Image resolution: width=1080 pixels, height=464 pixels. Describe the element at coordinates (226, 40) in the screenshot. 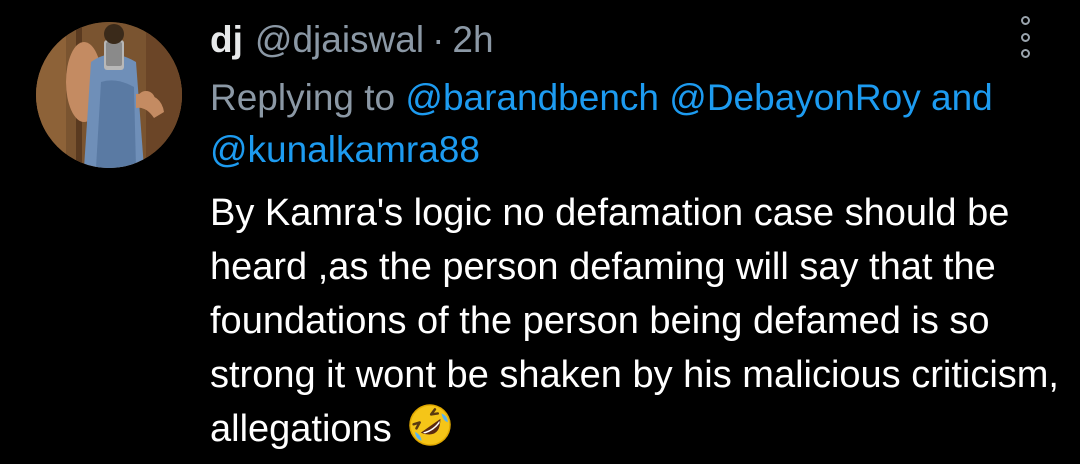

I see `display-name: dj` at that location.